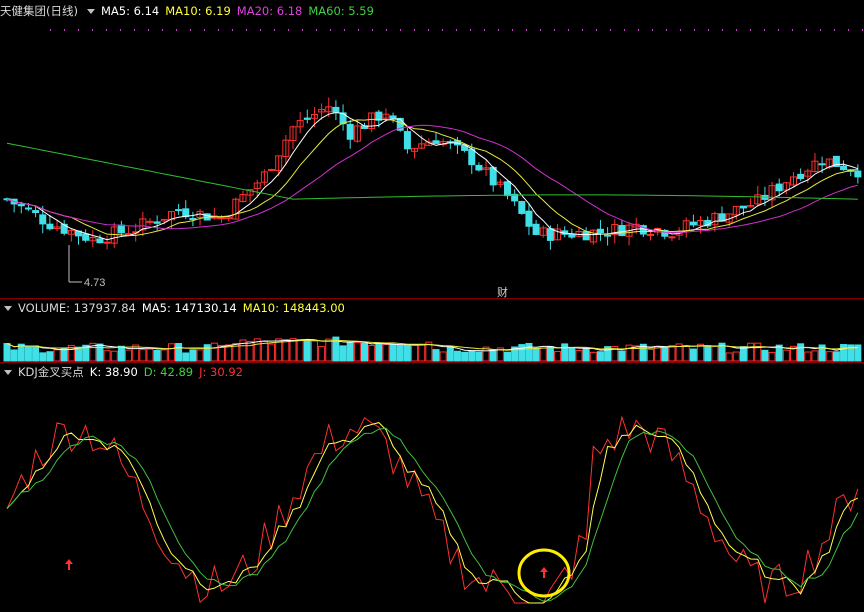  Describe the element at coordinates (94, 283) in the screenshot. I see `low-price-label: 4.73` at that location.